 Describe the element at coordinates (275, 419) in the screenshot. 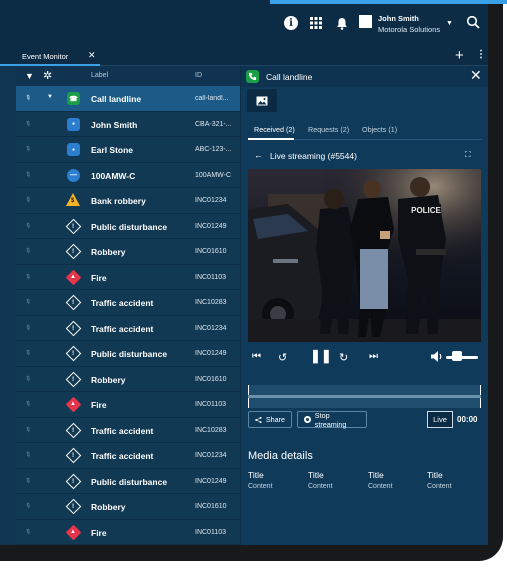

I see `share-label: Share` at that location.